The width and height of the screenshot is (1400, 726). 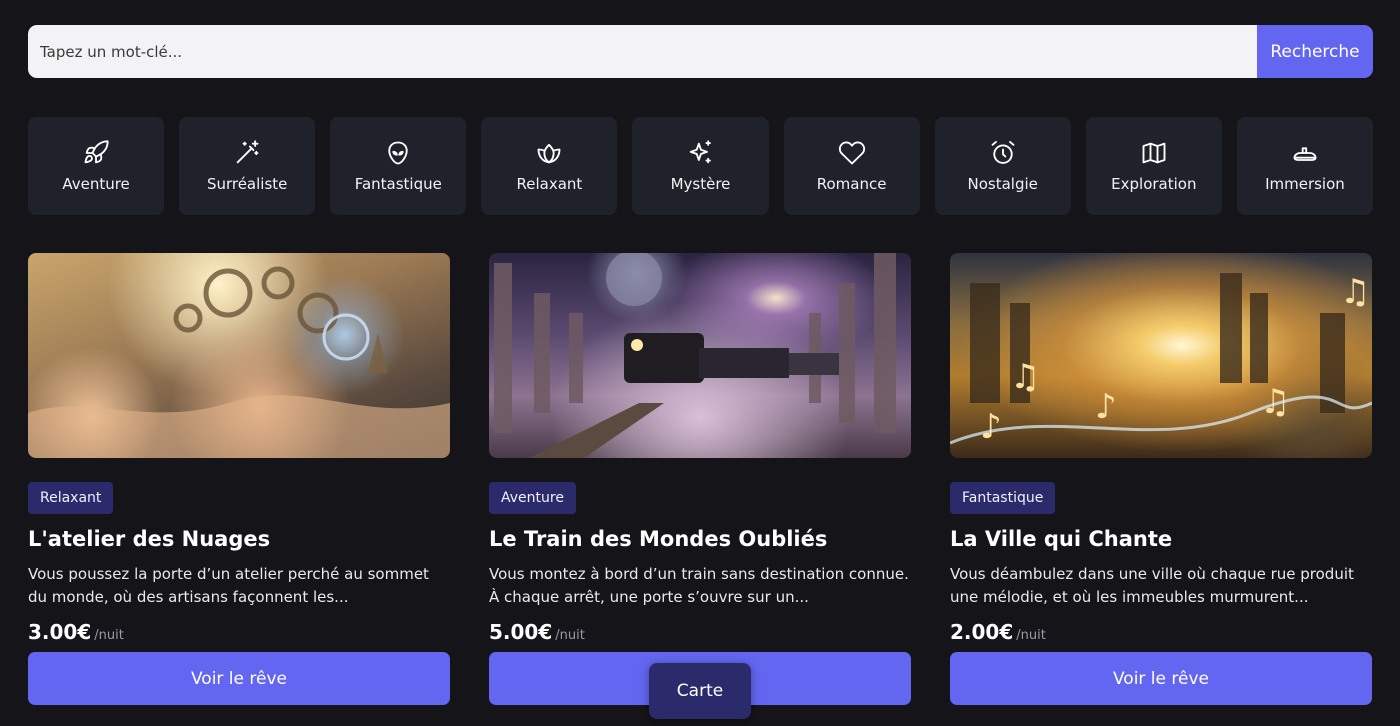 What do you see at coordinates (1003, 498) in the screenshot?
I see `category-badge: Fantastique` at bounding box center [1003, 498].